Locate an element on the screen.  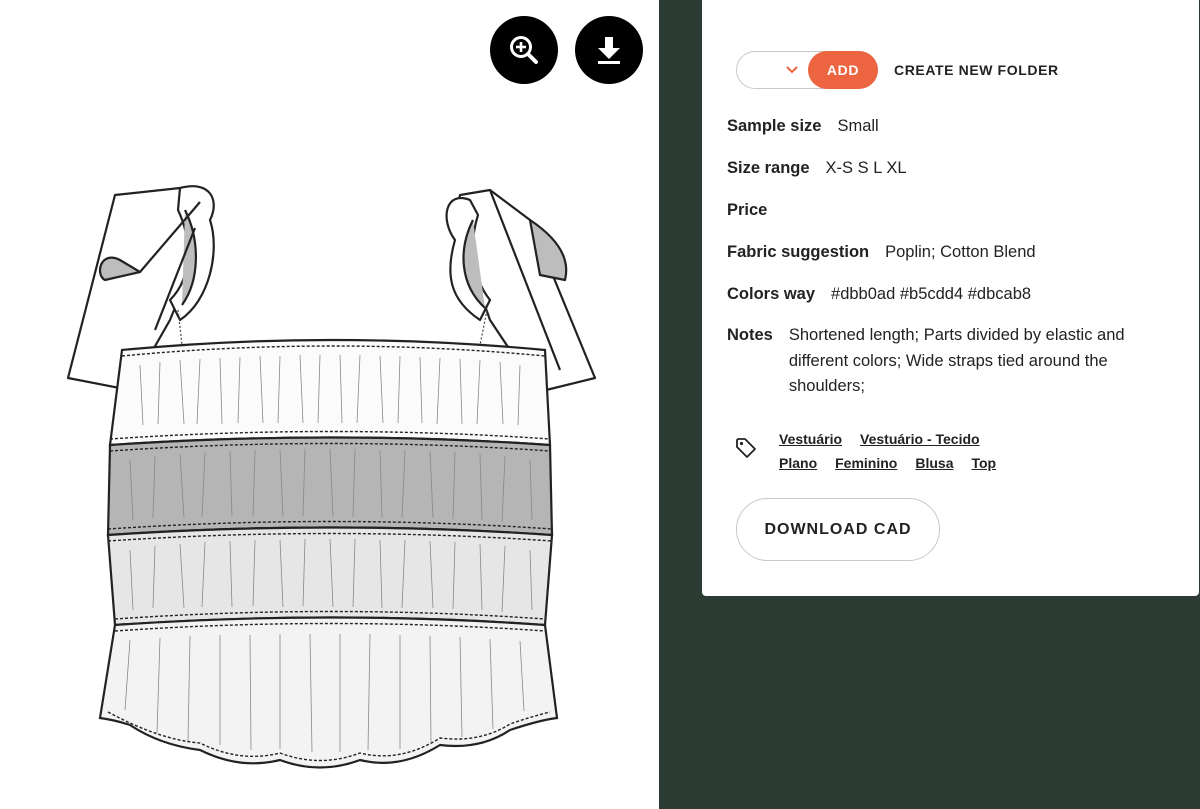
size-range-row: Size range X-S S L XL is located at coordinates (817, 168).